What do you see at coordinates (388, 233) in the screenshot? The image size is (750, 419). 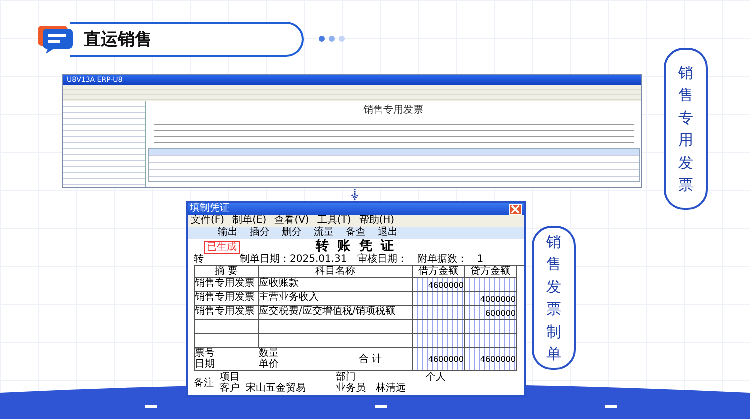 I see `toolbar-button: 退出` at bounding box center [388, 233].